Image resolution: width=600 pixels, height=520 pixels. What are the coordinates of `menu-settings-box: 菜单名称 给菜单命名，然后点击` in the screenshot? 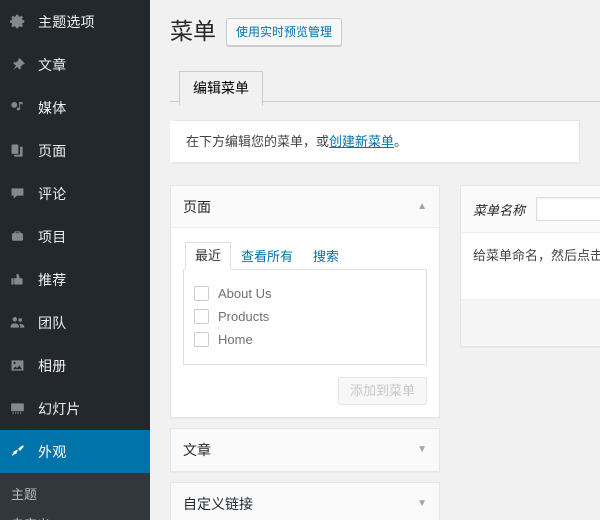 It's located at (530, 266).